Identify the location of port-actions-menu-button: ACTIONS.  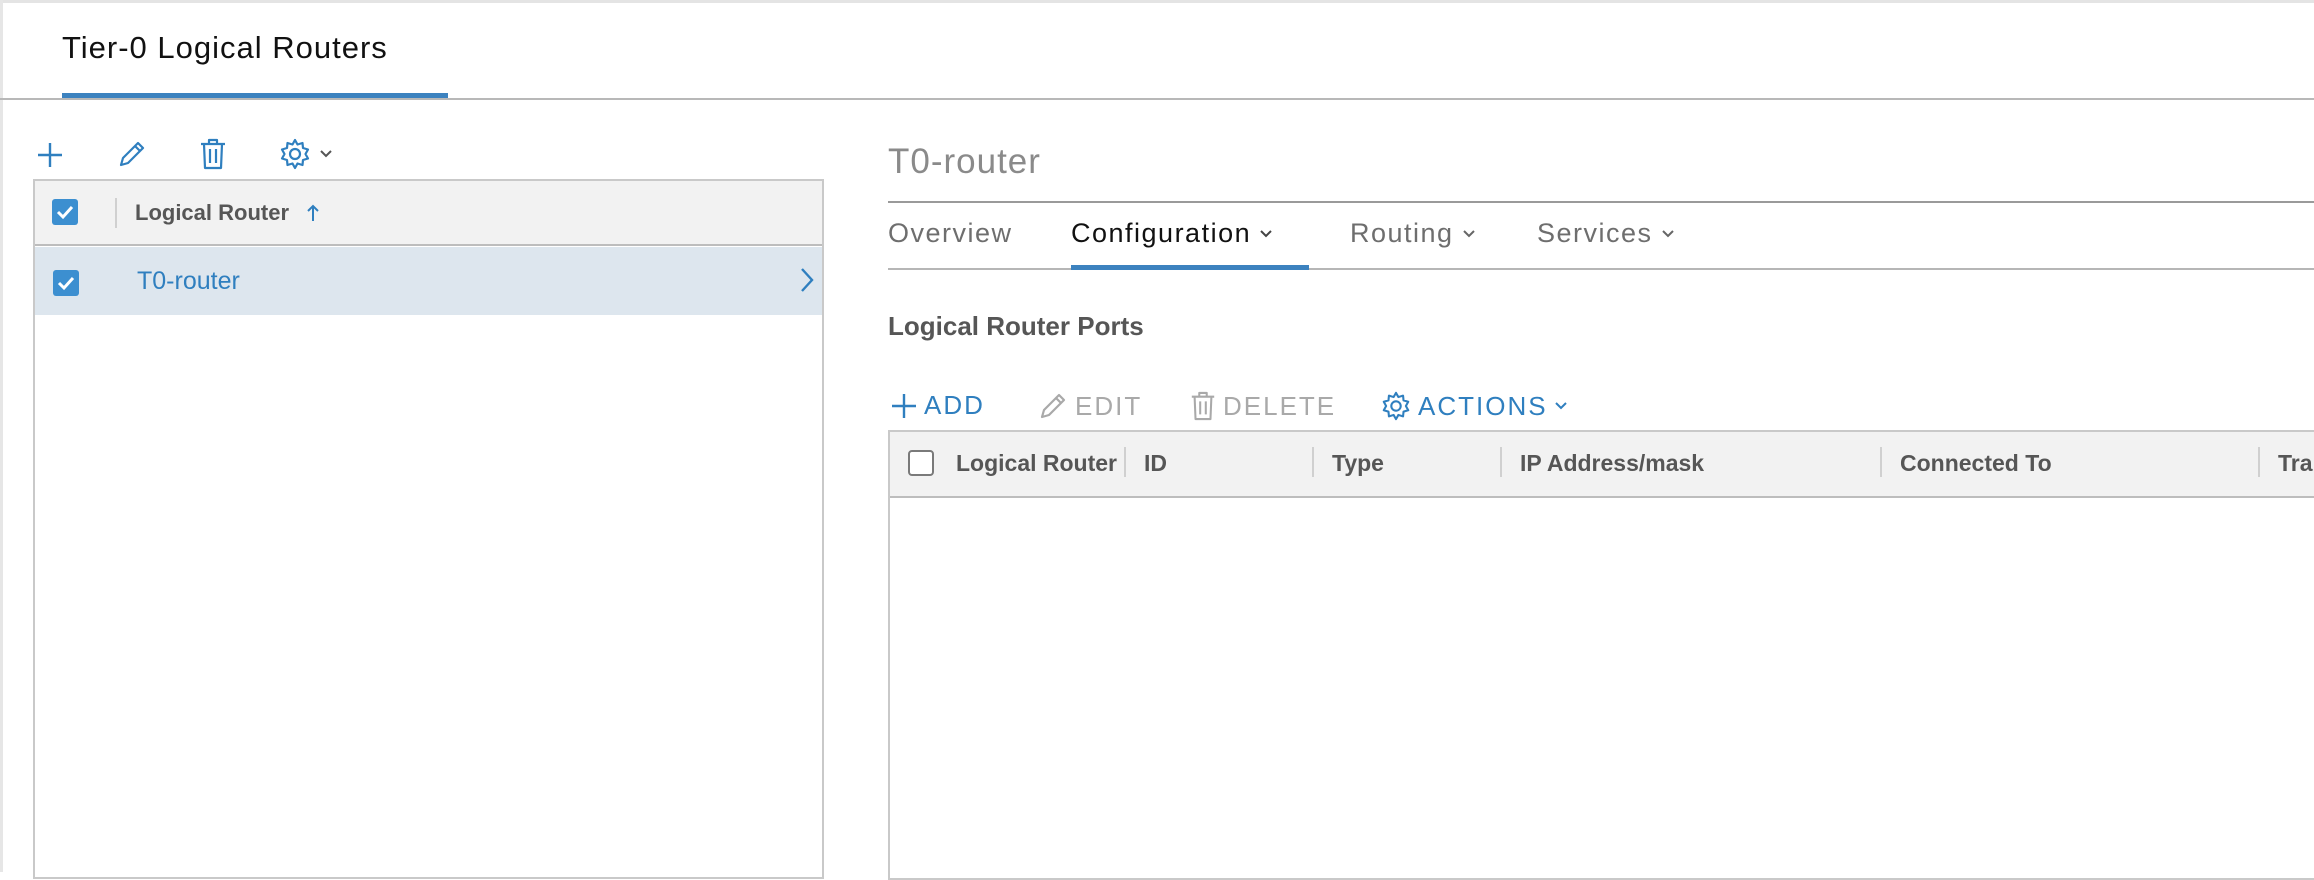
(1474, 406).